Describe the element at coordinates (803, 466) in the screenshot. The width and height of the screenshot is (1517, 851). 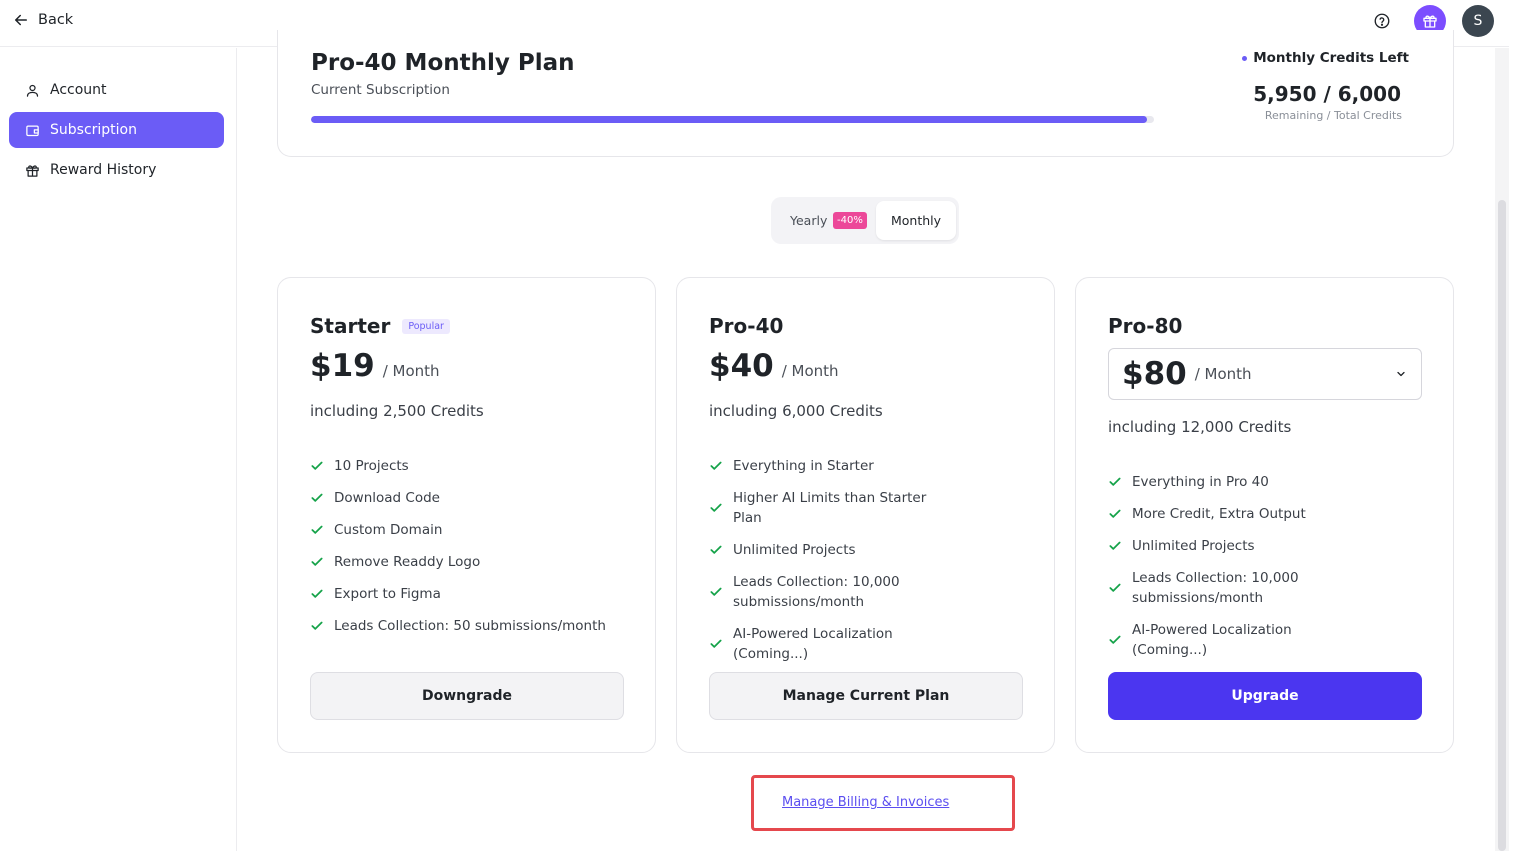
I see `feature-text: Everything in Starter` at that location.